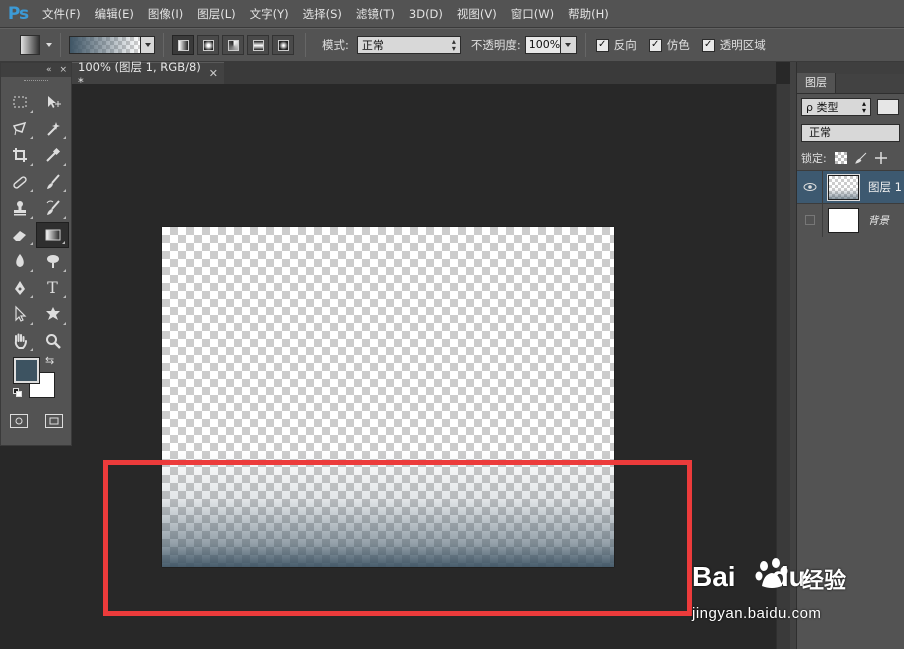 This screenshot has width=904, height=649. I want to click on updown-icon: ▴ ▾, so click(863, 107).